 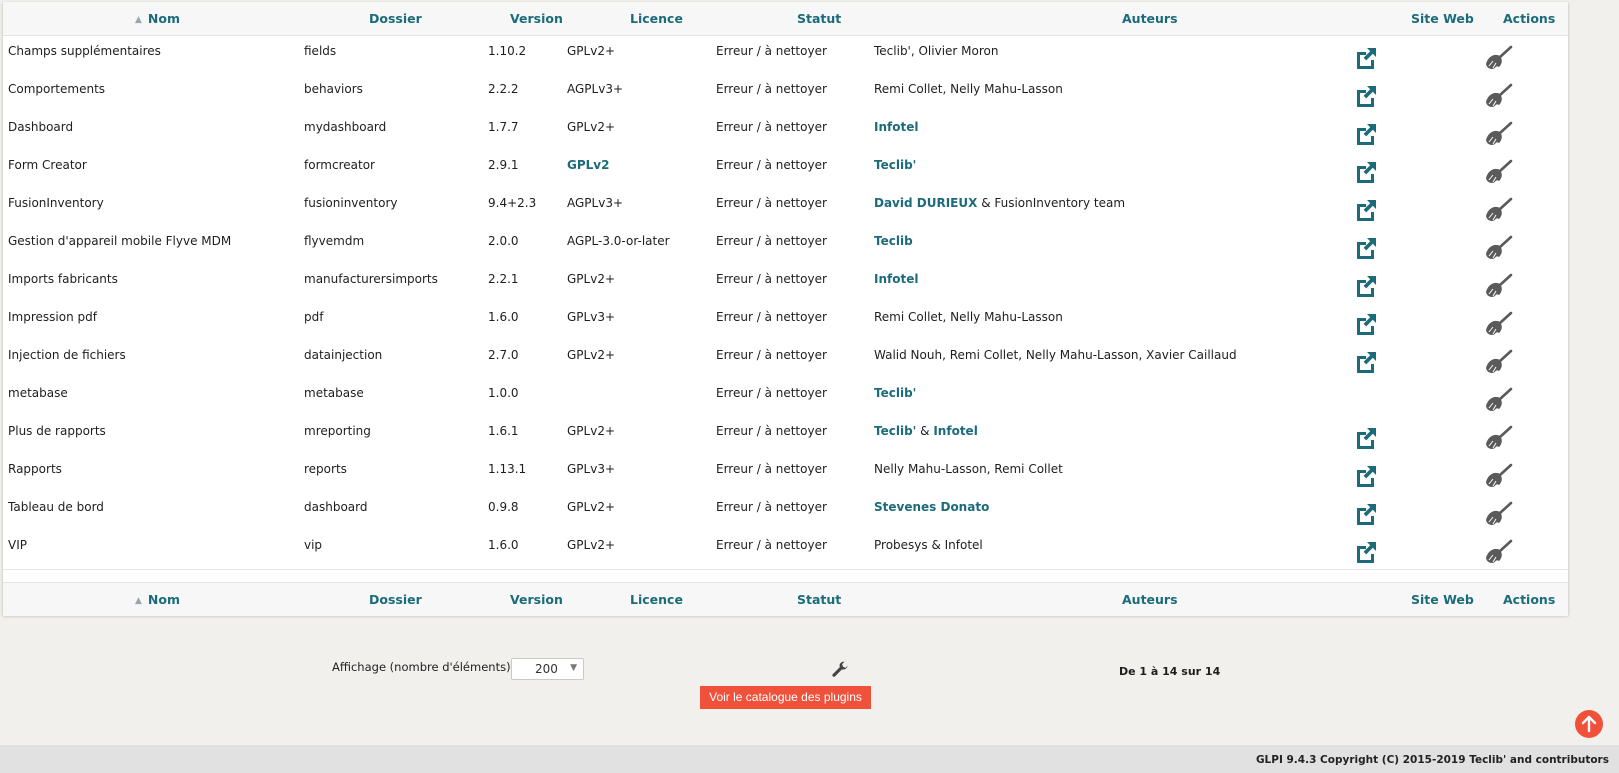 I want to click on plugin-name: Comportements, so click(x=57, y=89).